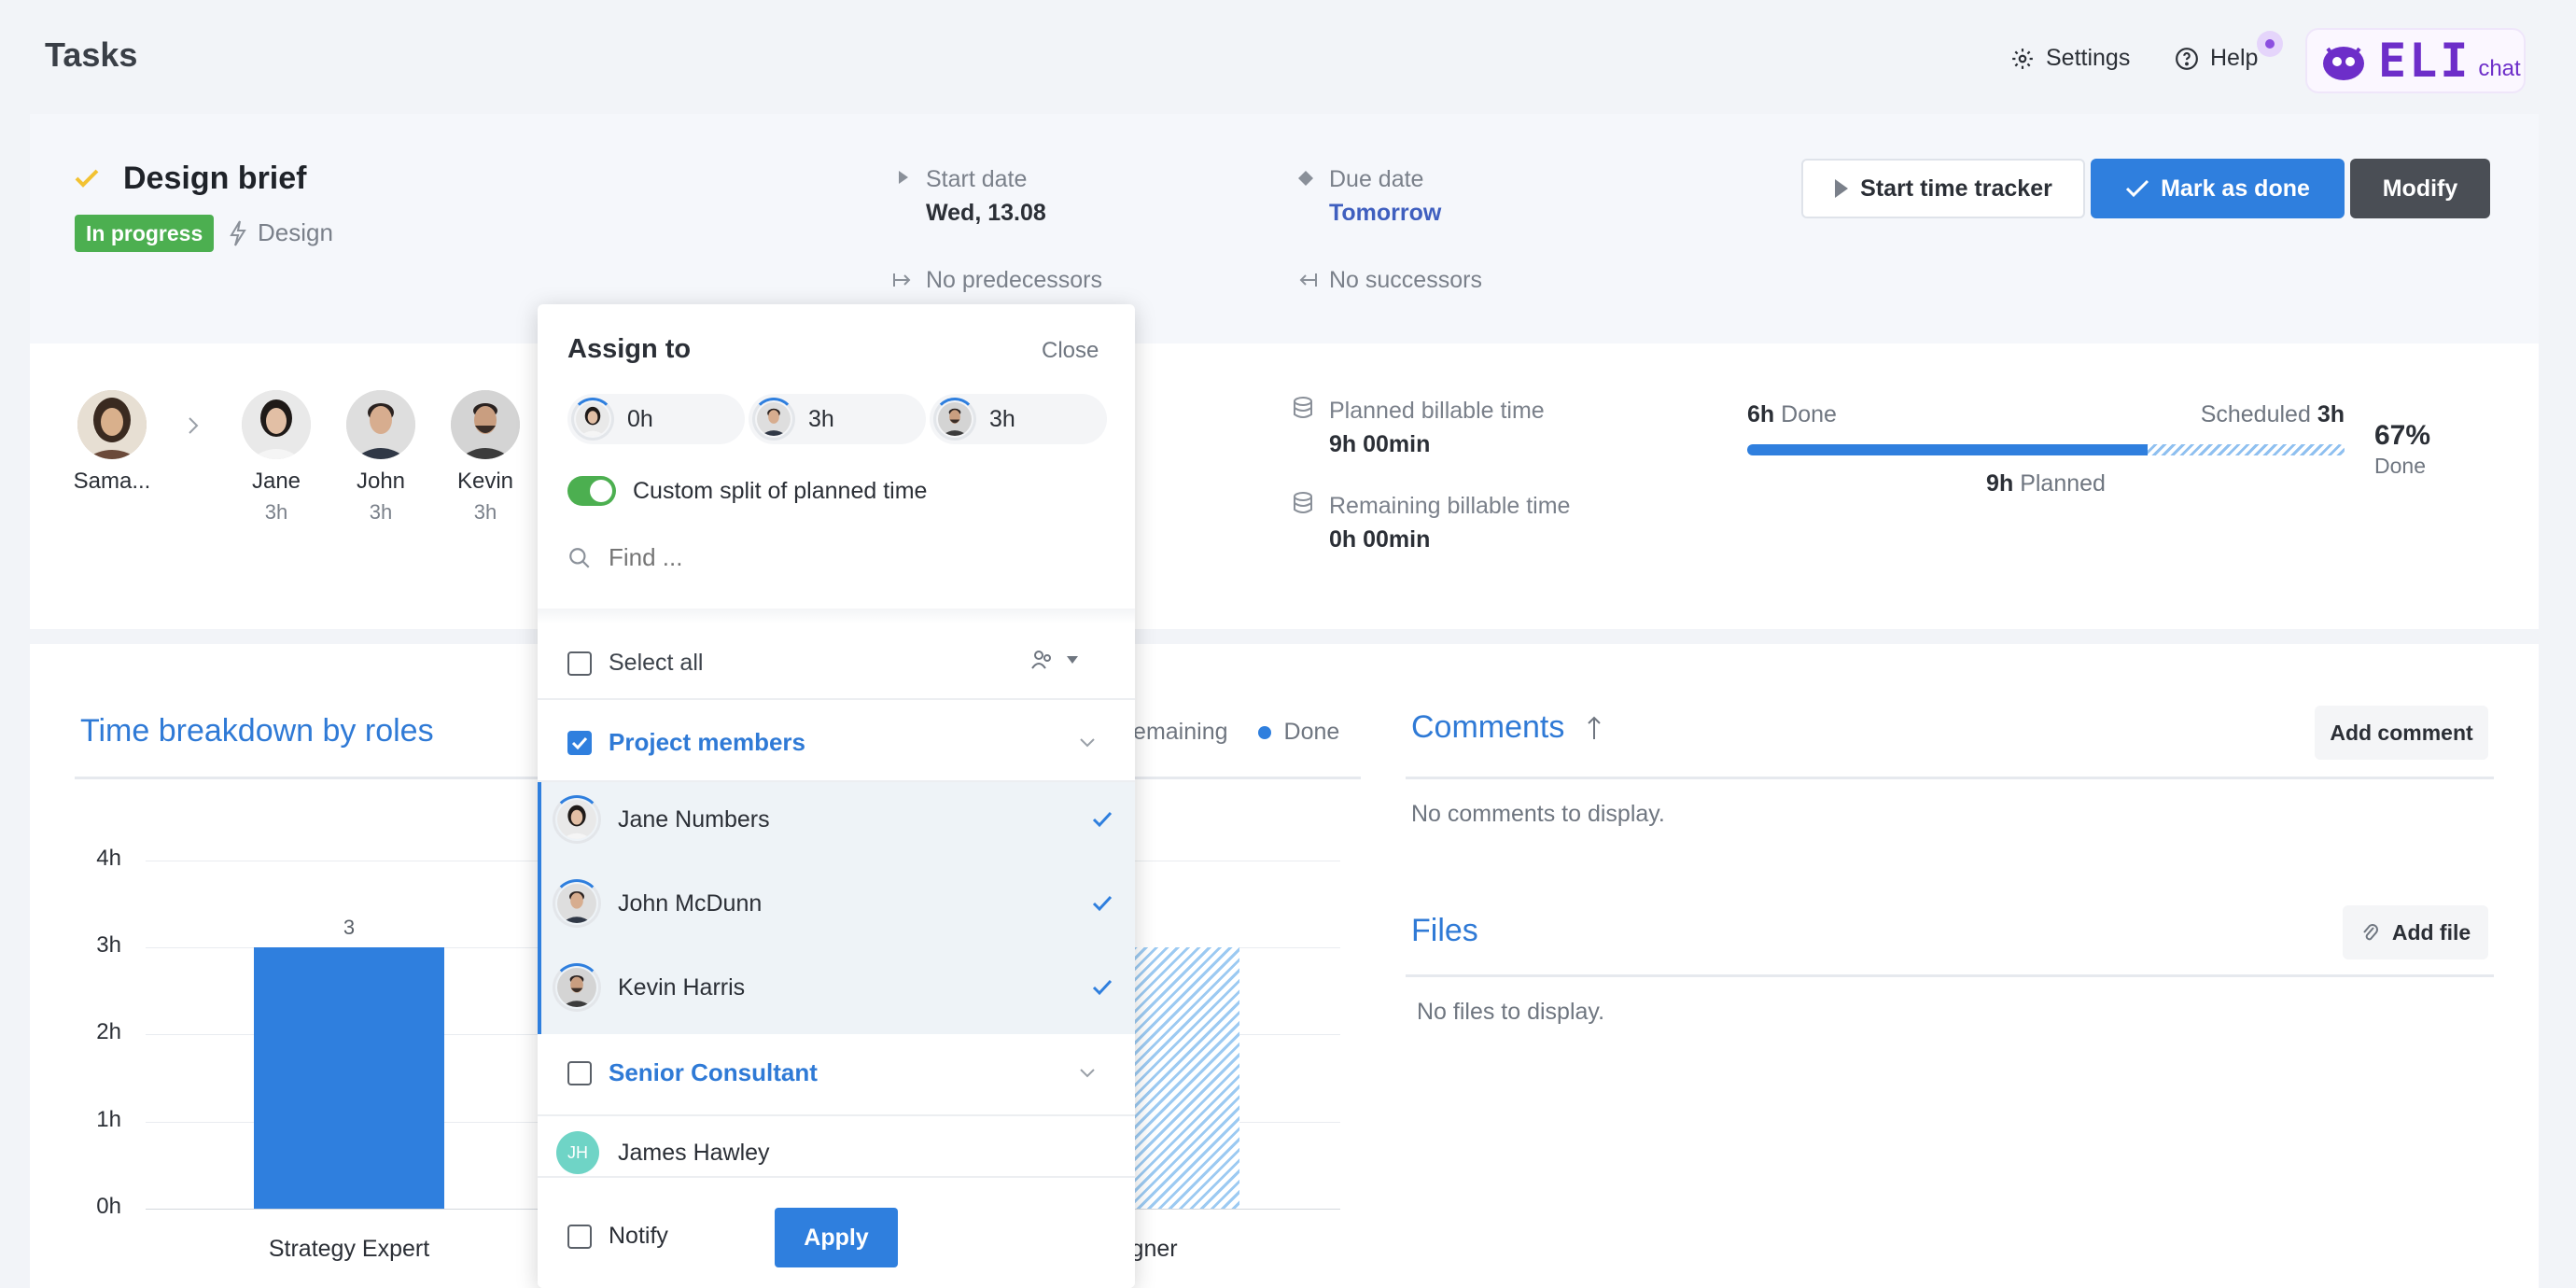 Image resolution: width=2576 pixels, height=1288 pixels. What do you see at coordinates (87, 178) in the screenshot?
I see `checkmark-icon` at bounding box center [87, 178].